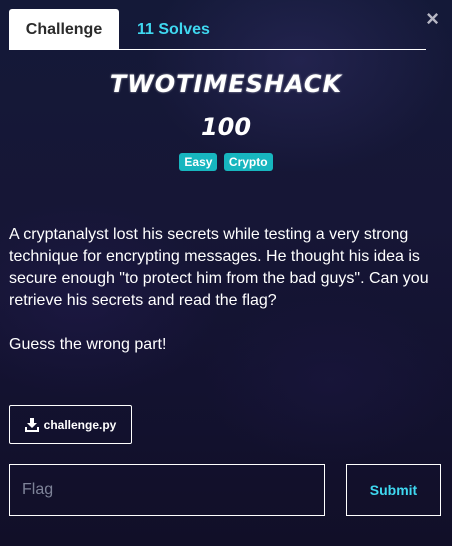 This screenshot has width=452, height=546. What do you see at coordinates (173, 29) in the screenshot?
I see `tab-solves: 11 Solves` at bounding box center [173, 29].